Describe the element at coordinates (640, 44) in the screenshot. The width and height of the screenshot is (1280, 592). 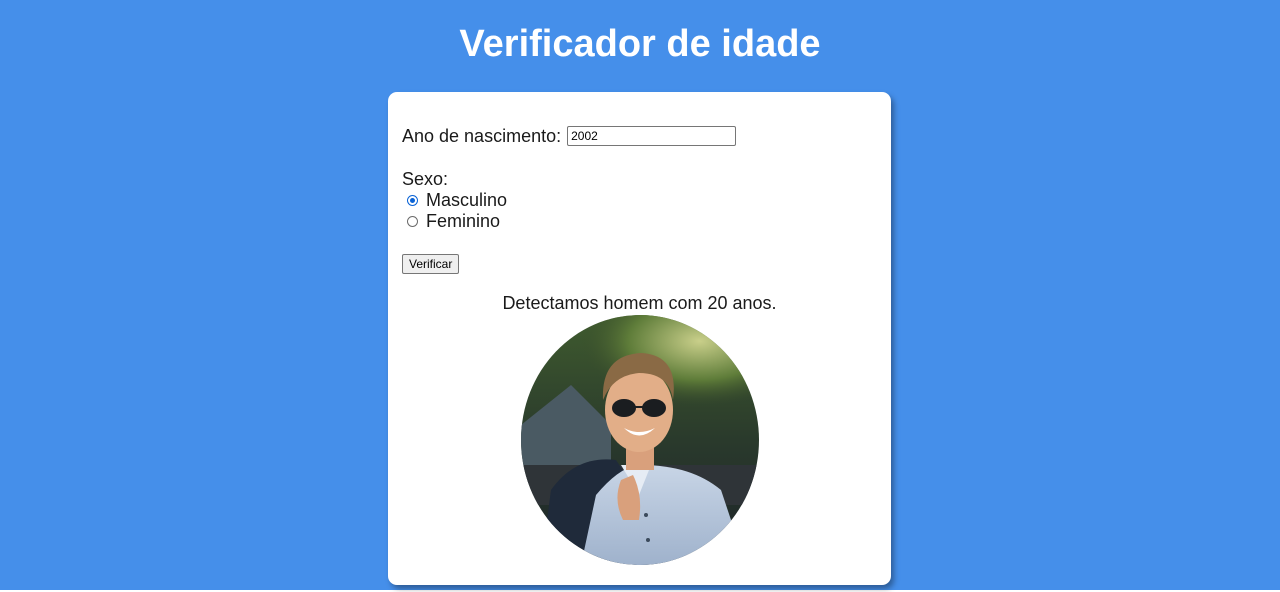
I see `page-title: Verificador de idade` at that location.